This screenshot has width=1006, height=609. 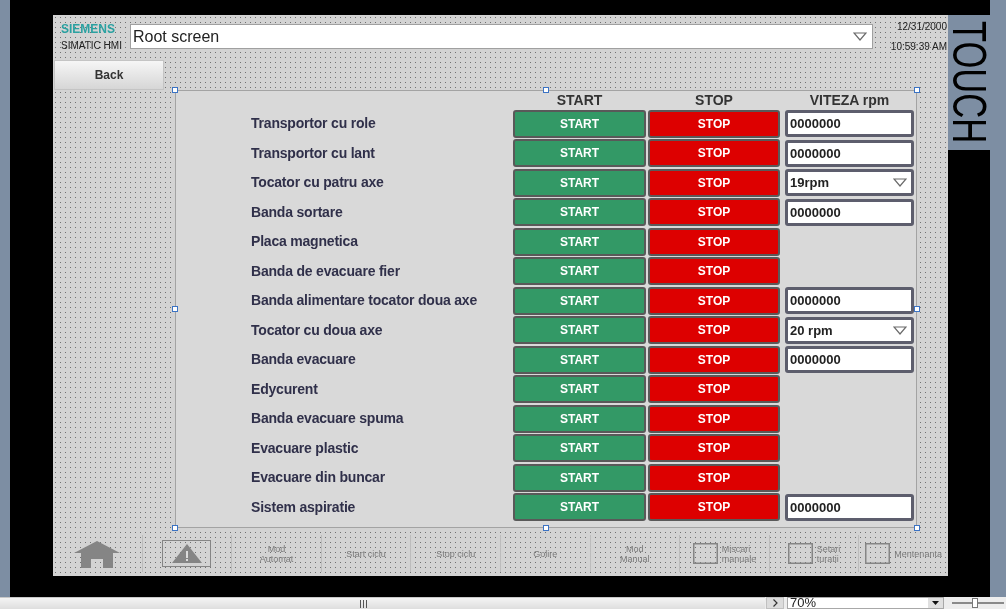 I want to click on alarm-button, so click(x=187, y=553).